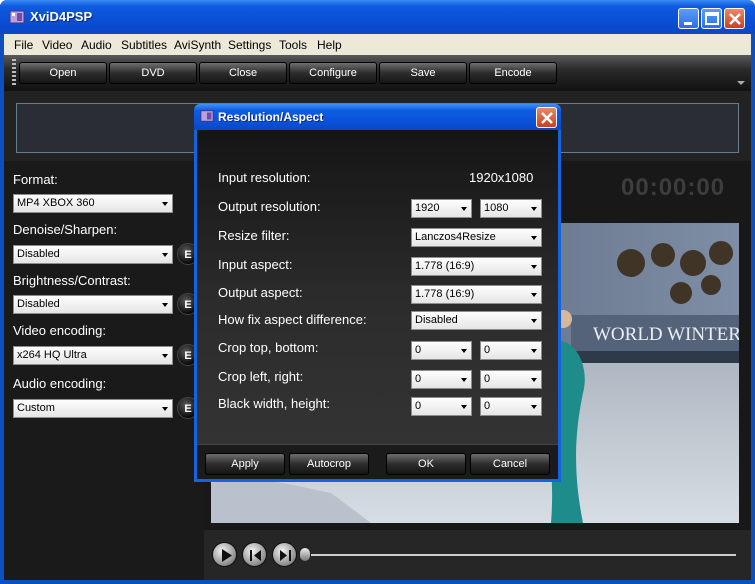  What do you see at coordinates (38, 304) in the screenshot?
I see `brightness-select-value: Disabled` at bounding box center [38, 304].